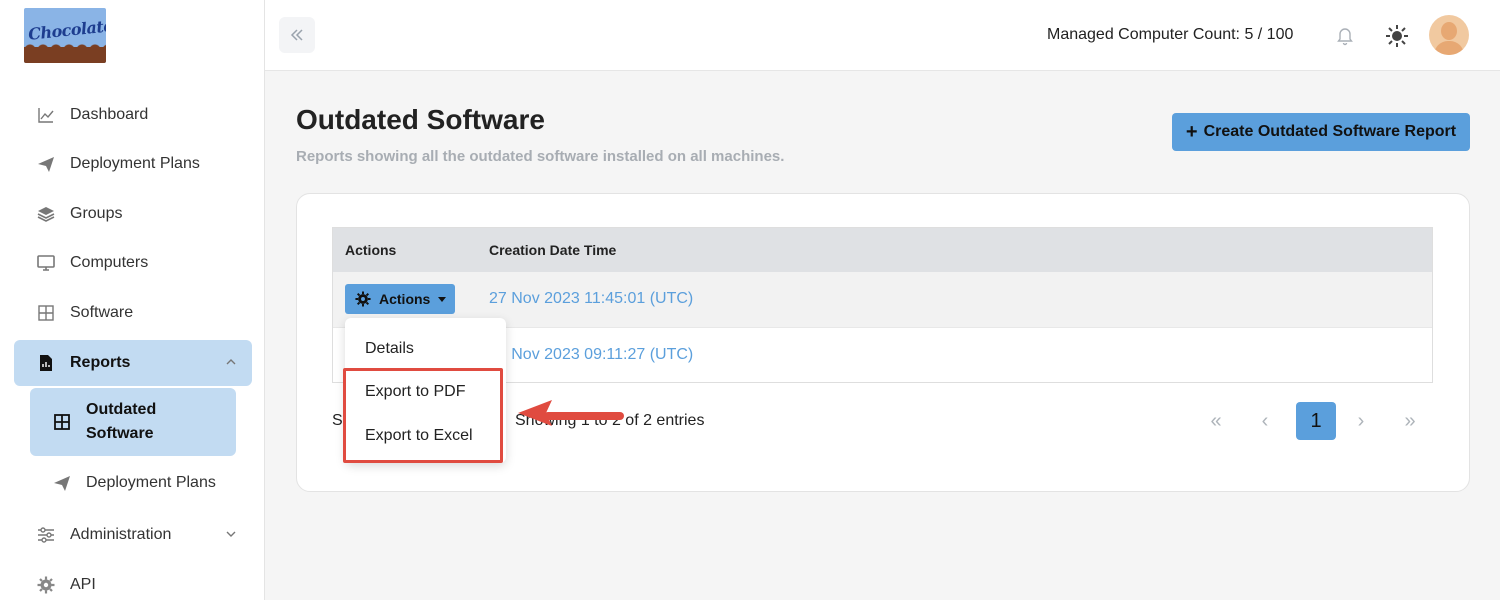 Image resolution: width=1500 pixels, height=600 pixels. I want to click on sidebar-subitem-label: Deployment Plans, so click(151, 482).